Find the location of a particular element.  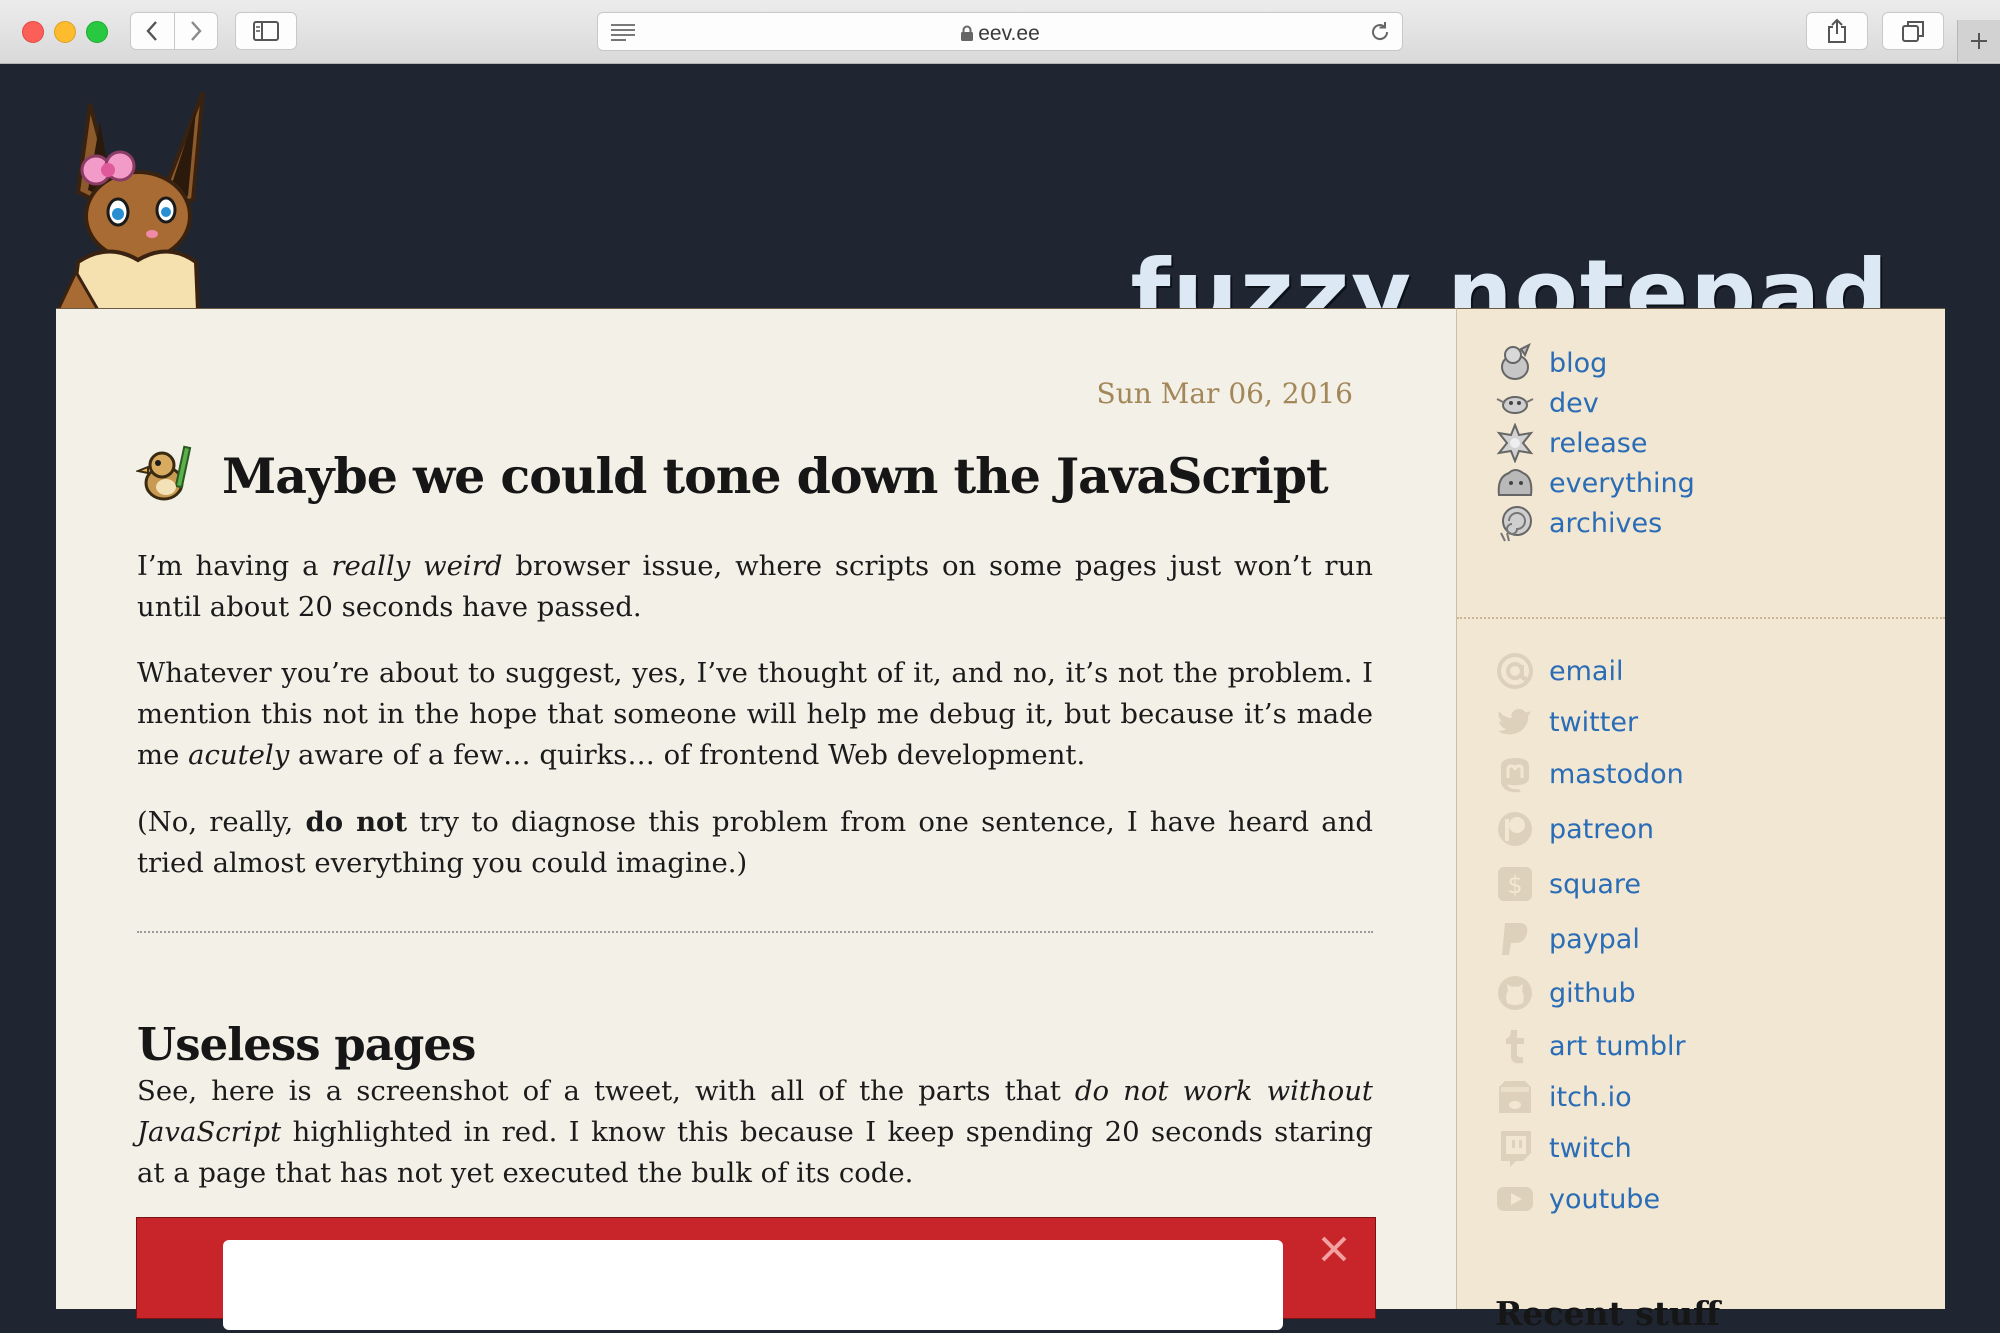

link-twitch: twitch is located at coordinates (1563, 1148).